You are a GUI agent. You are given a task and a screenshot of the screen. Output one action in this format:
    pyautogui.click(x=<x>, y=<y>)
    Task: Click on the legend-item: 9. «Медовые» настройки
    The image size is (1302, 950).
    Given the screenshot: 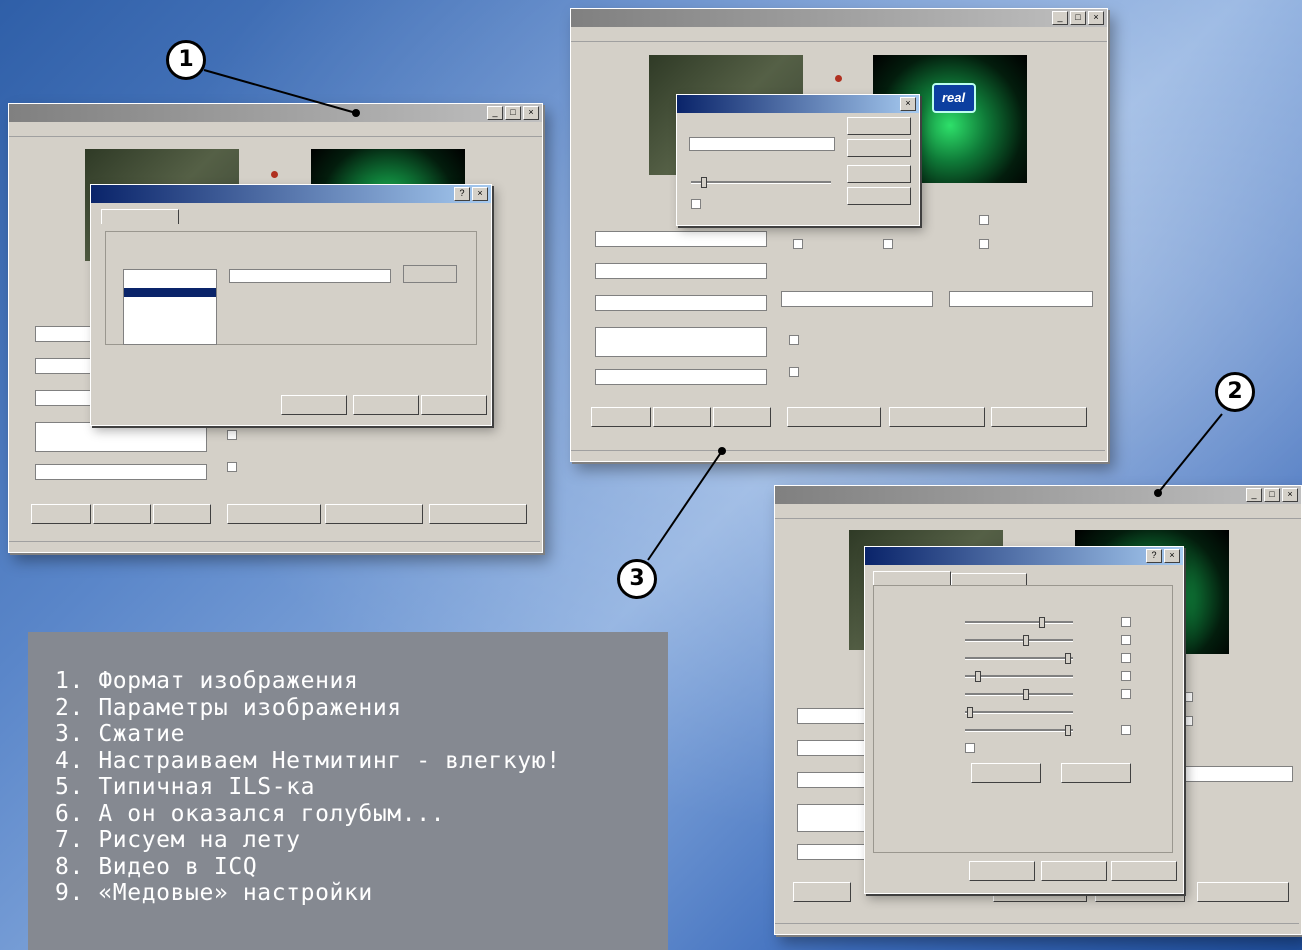 What is the action you would take?
    pyautogui.click(x=214, y=893)
    